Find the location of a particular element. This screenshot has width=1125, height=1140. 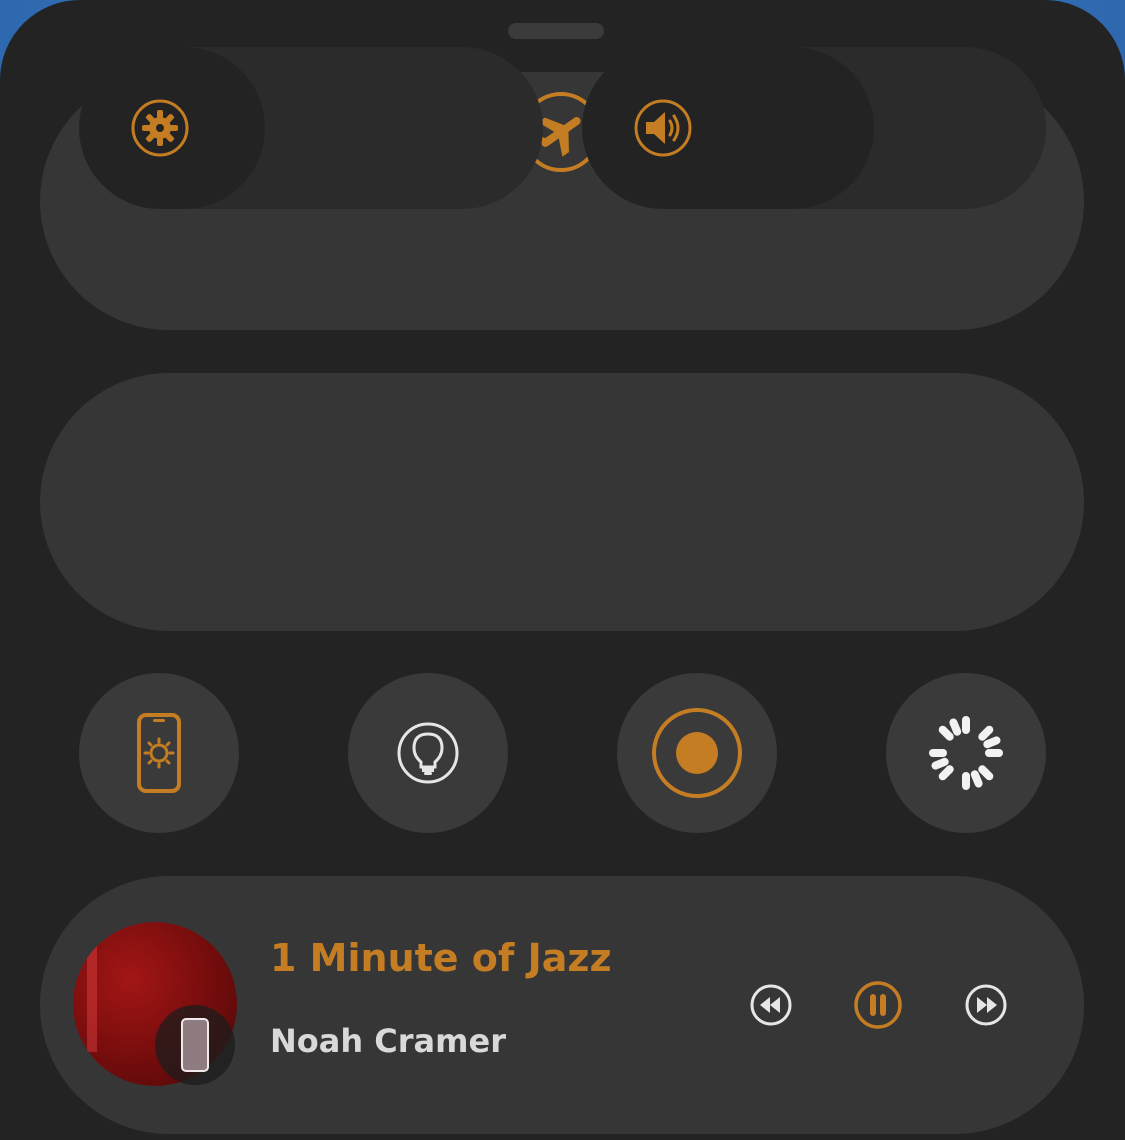

record-icon is located at coordinates (697, 753).